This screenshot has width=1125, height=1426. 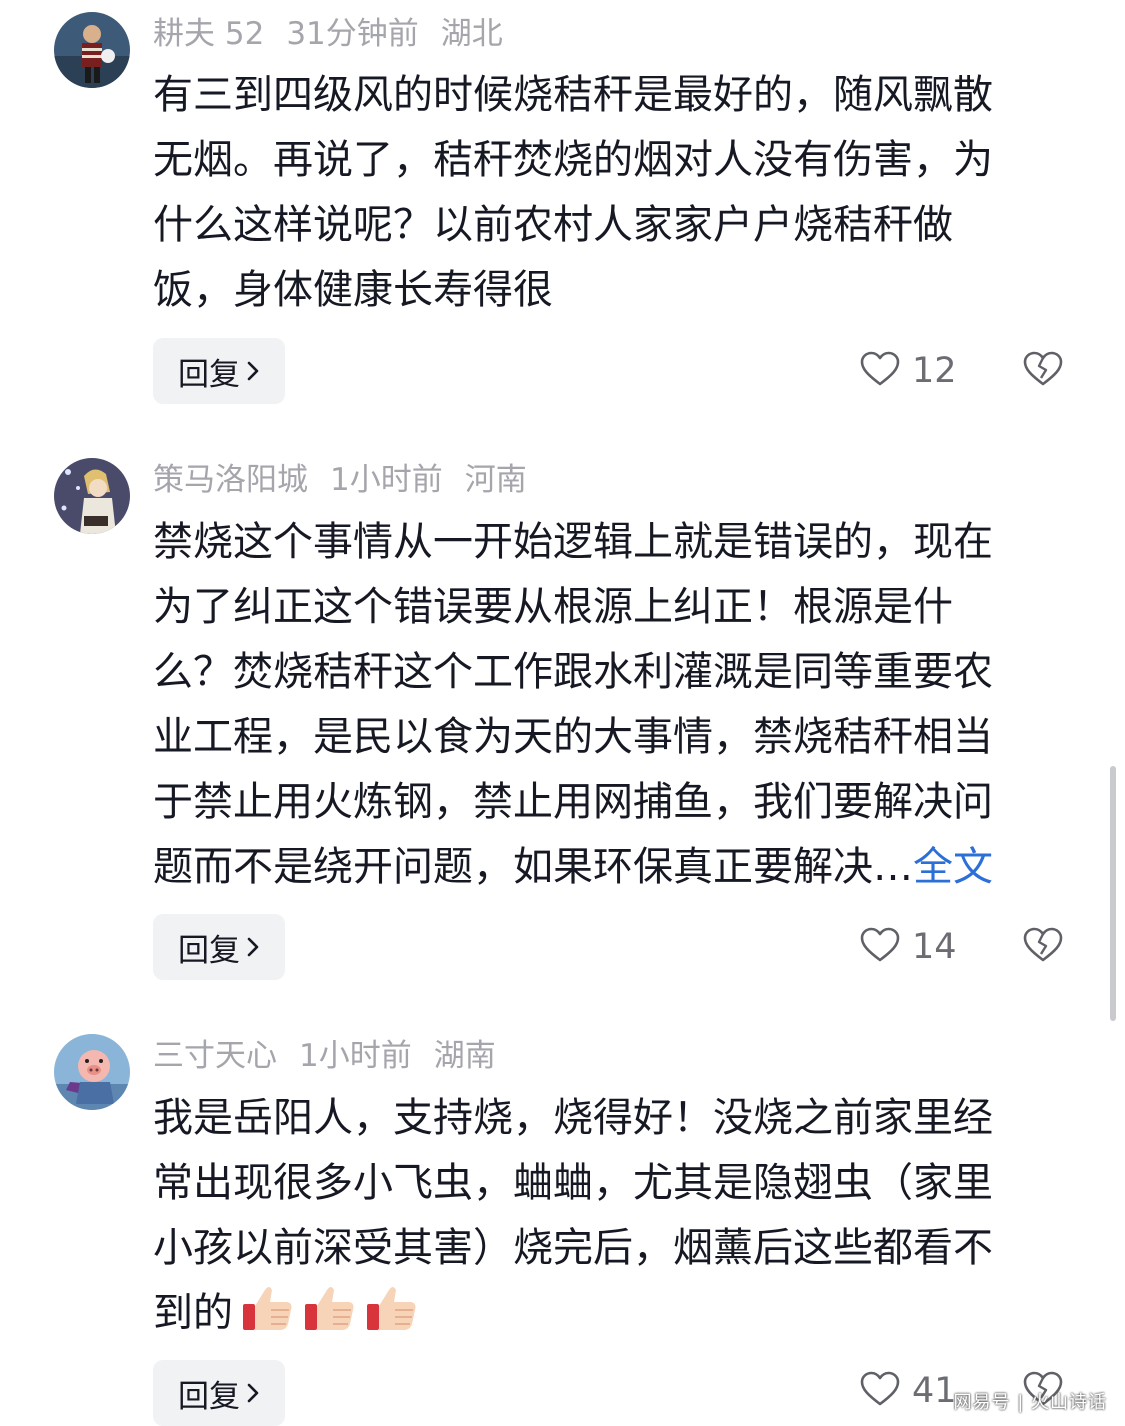 What do you see at coordinates (573, 737) in the screenshot?
I see `comment-line: 业工程，是民以食为天的大事情，禁烧秸秆相当` at bounding box center [573, 737].